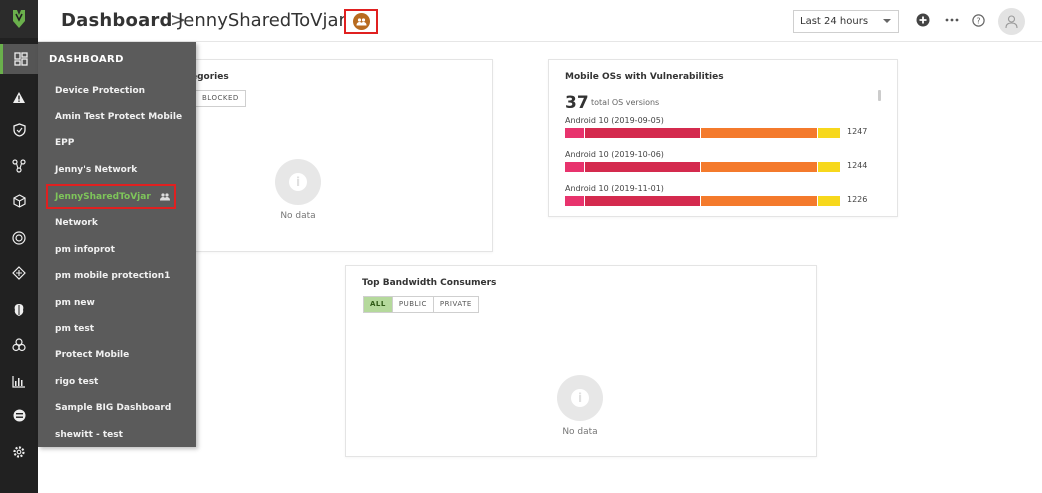  What do you see at coordinates (210, 77) in the screenshot?
I see `card-title: egories` at bounding box center [210, 77].